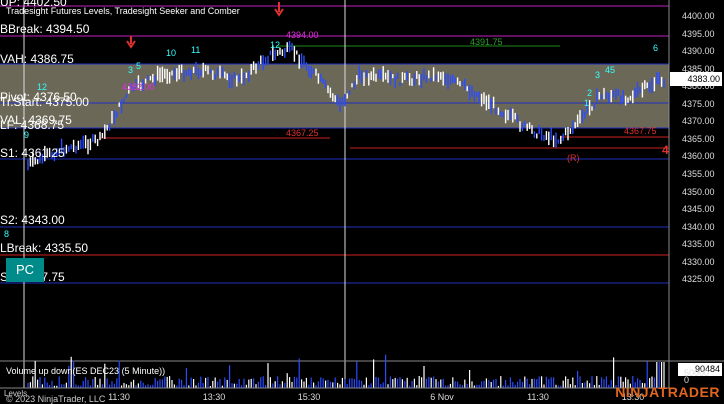 This screenshot has width=724, height=404. Describe the element at coordinates (587, 103) in the screenshot. I see `seeker-count: 1` at that location.